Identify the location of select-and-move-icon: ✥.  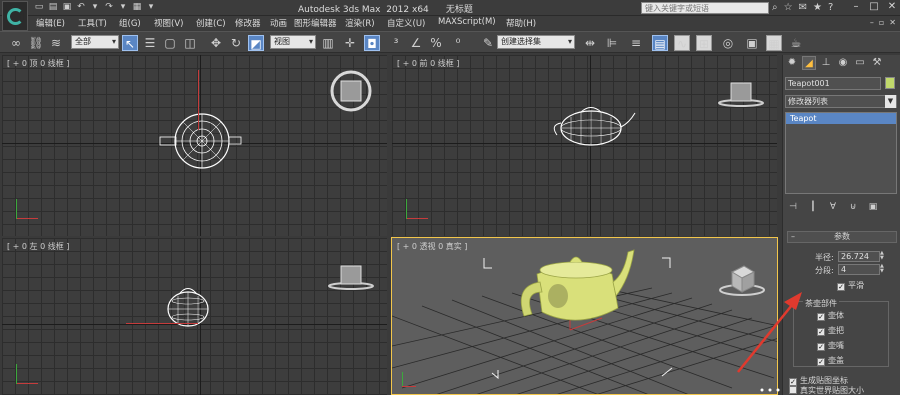
(216, 43).